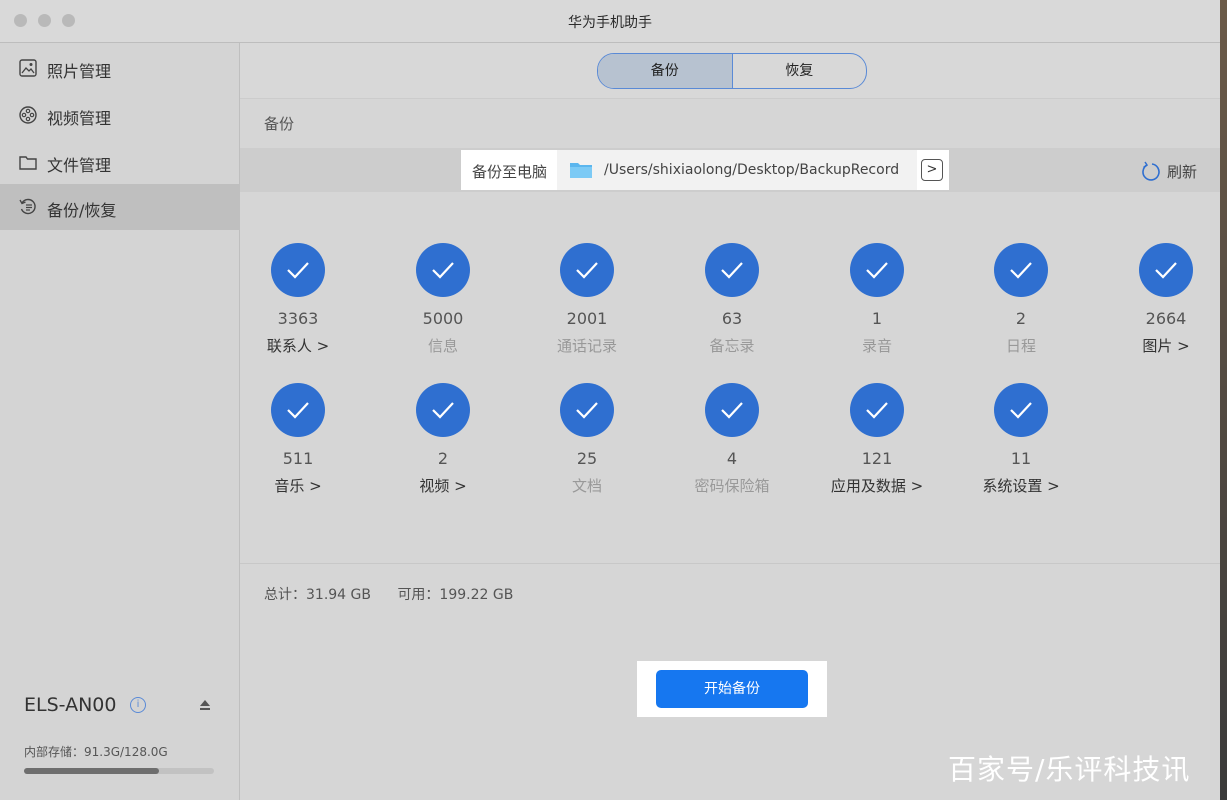 The height and width of the screenshot is (800, 1227). Describe the element at coordinates (119, 68) in the screenshot. I see `sidebar-item-photos: 照片管理` at that location.